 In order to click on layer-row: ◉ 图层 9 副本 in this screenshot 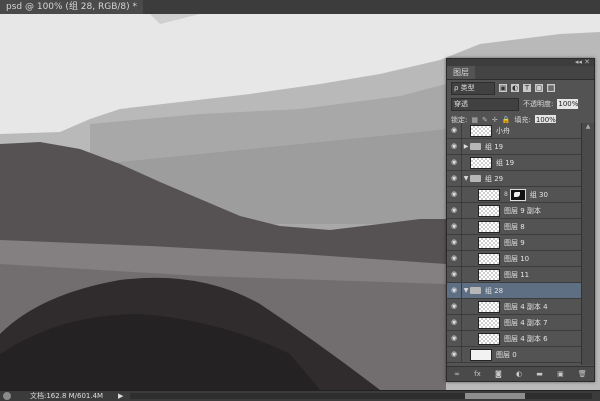, I will do `click(514, 211)`.